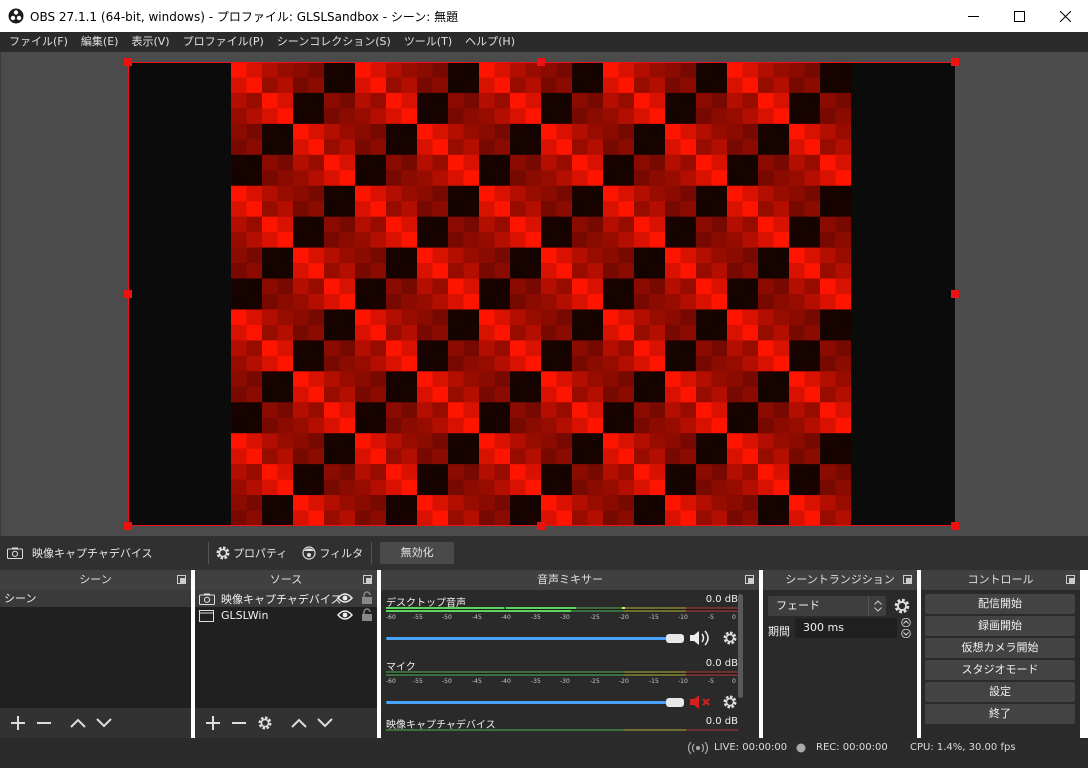 The height and width of the screenshot is (768, 1088). Describe the element at coordinates (239, 723) in the screenshot. I see `remove-source-button` at that location.